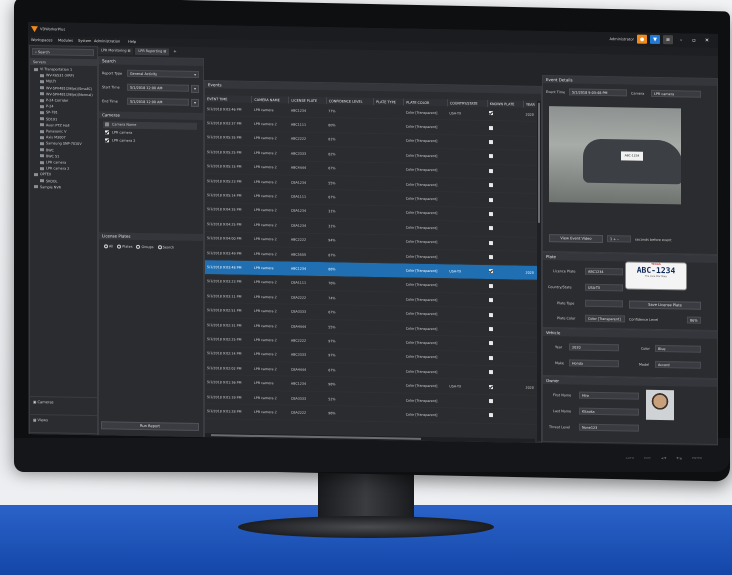 The image size is (732, 575). Describe the element at coordinates (42, 40) in the screenshot. I see `menu-workspaces: Workspaces` at that location.